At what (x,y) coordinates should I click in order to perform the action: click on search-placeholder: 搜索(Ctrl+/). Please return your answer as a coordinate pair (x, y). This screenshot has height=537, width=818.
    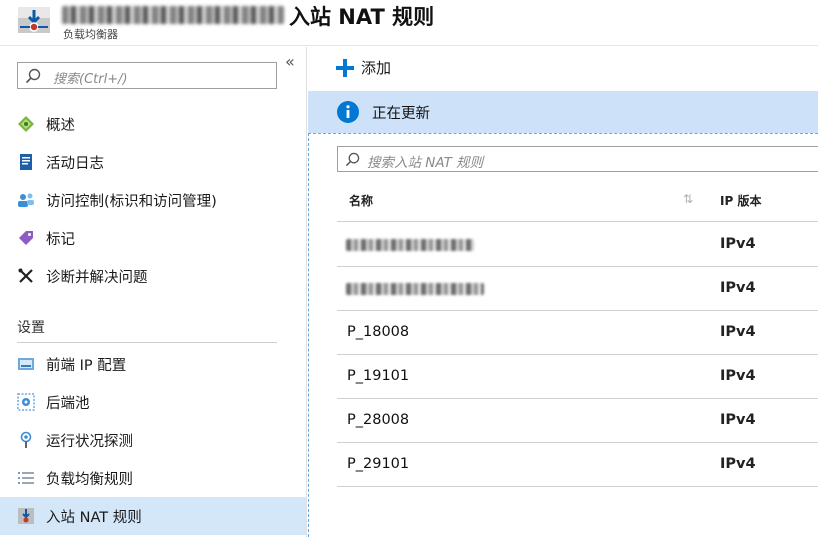
    Looking at the image, I should click on (90, 79).